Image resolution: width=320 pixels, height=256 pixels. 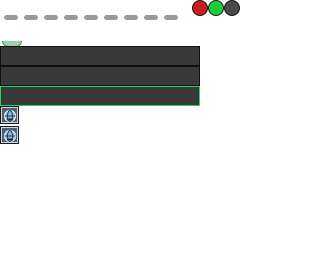 What do you see at coordinates (200, 8) in the screenshot?
I see `red-dot-button` at bounding box center [200, 8].